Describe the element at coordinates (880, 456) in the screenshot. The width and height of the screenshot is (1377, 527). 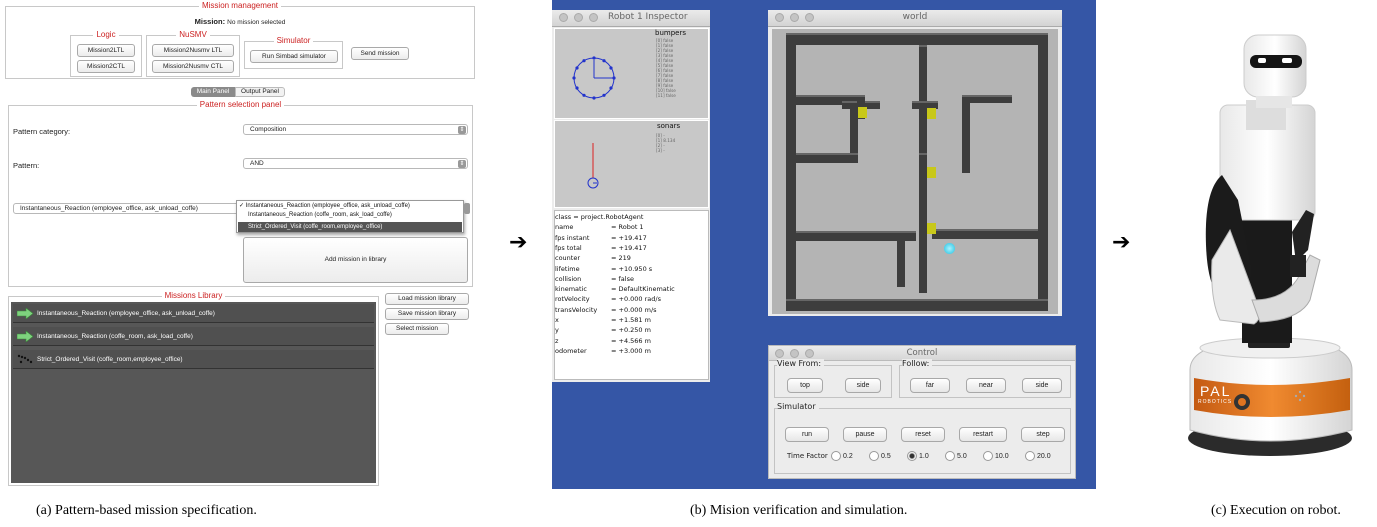
I see `time-factor-radio: 0.5` at that location.